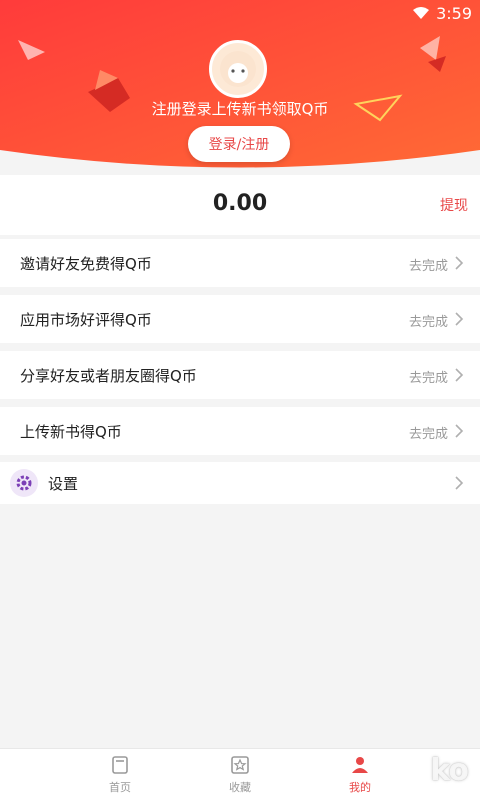 This screenshot has height=801, width=480. Describe the element at coordinates (240, 319) in the screenshot. I see `task-app-review: 应用市场好评得Q币 去完成` at that location.